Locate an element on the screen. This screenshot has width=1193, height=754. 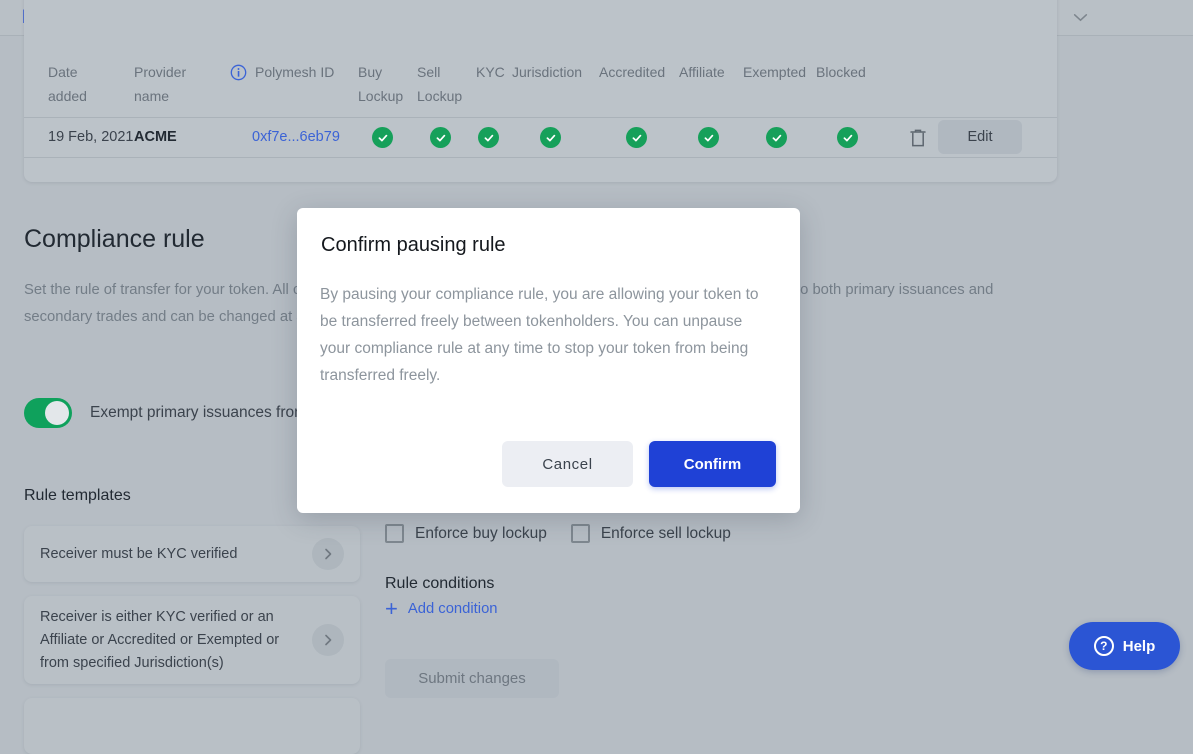
cell-accredited-check is located at coordinates (636, 137).